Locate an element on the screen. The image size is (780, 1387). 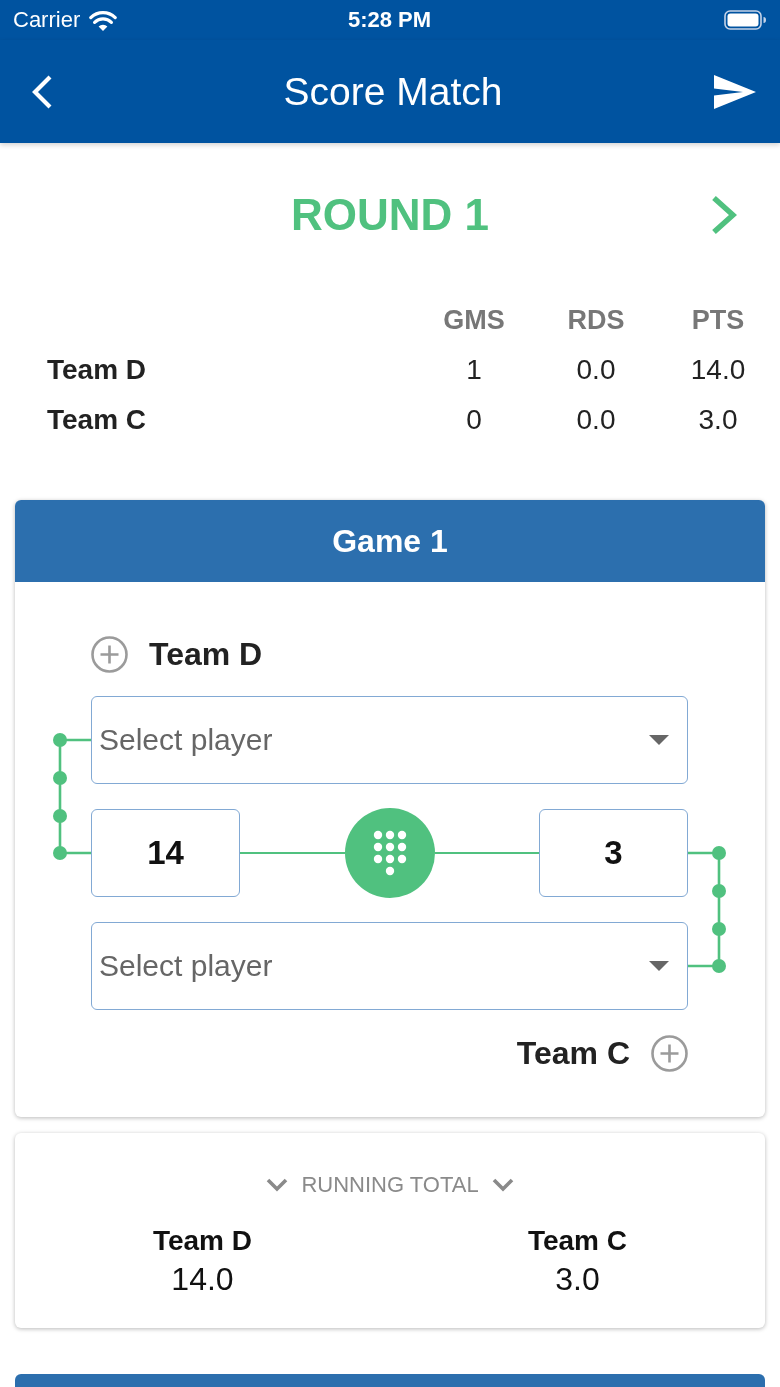
column-header: RDS is located at coordinates (596, 320).